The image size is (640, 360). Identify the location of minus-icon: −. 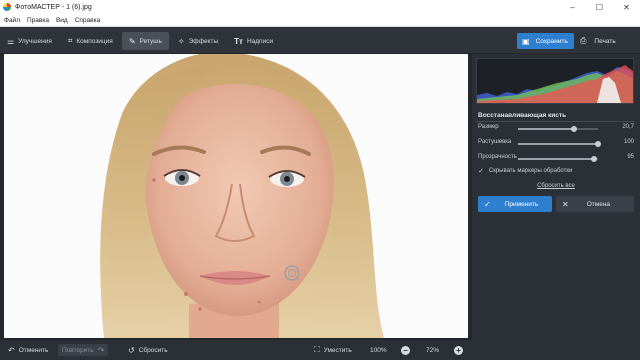
(405, 350).